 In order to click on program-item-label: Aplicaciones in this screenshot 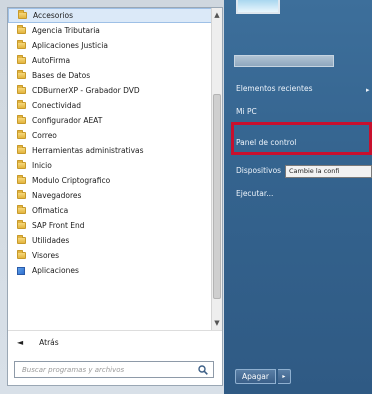, I will do `click(55, 270)`.